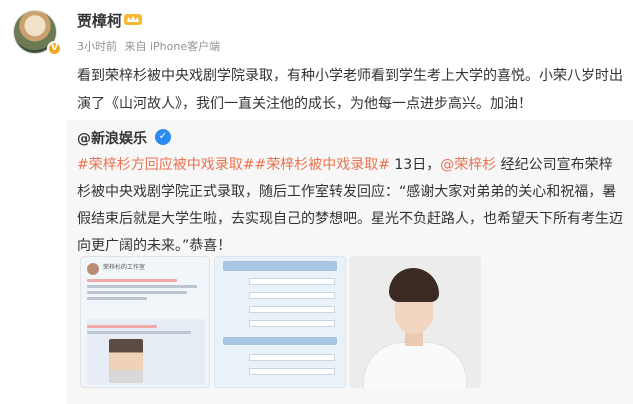 This screenshot has height=404, width=633. What do you see at coordinates (99, 20) in the screenshot?
I see `user-name: 贾樟柯` at bounding box center [99, 20].